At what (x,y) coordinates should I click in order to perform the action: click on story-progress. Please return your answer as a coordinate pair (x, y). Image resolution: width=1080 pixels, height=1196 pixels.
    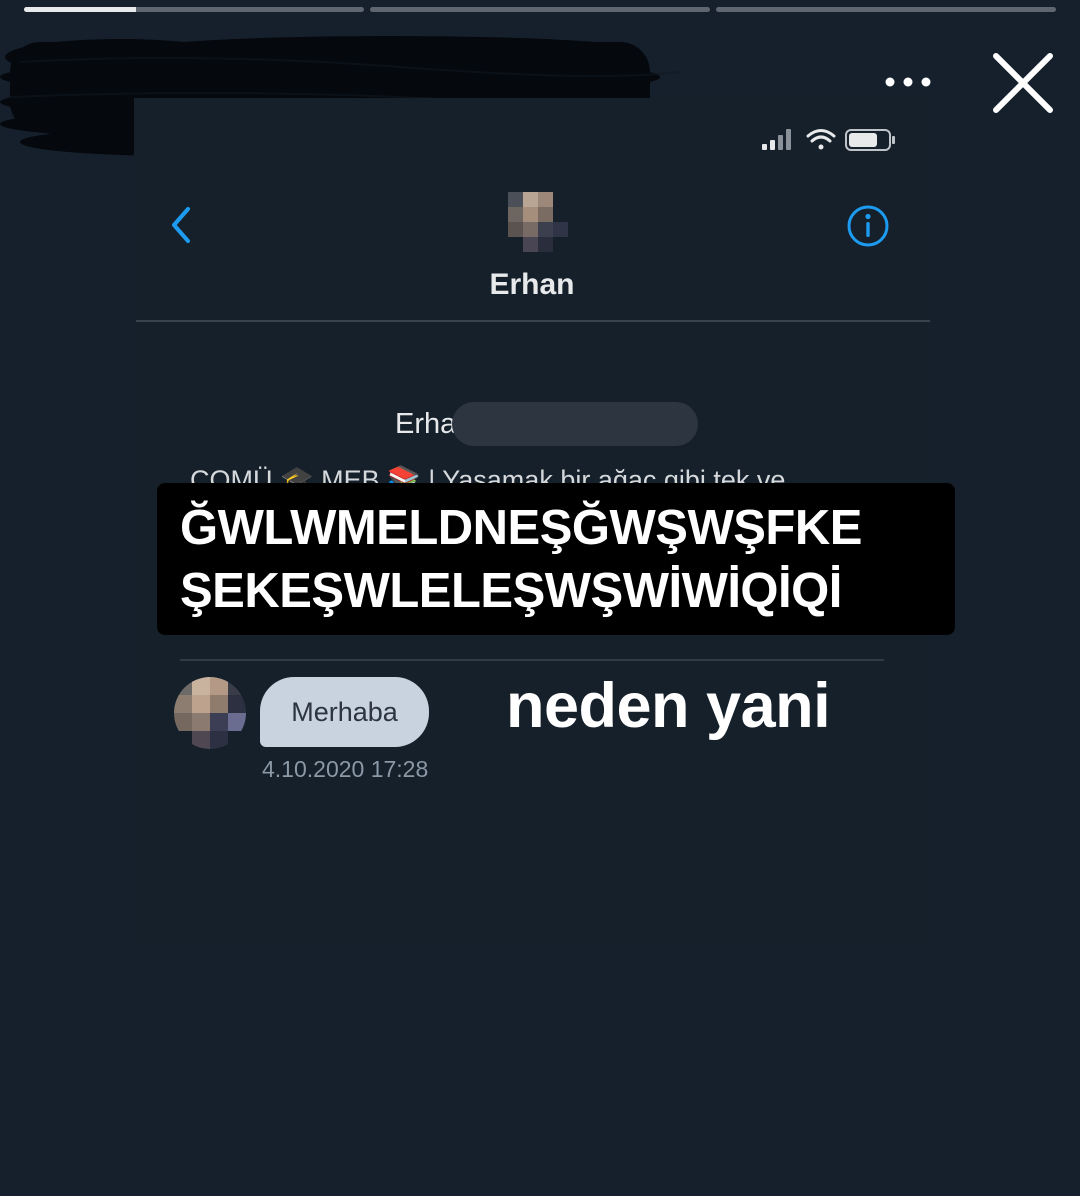
    Looking at the image, I should click on (540, 9).